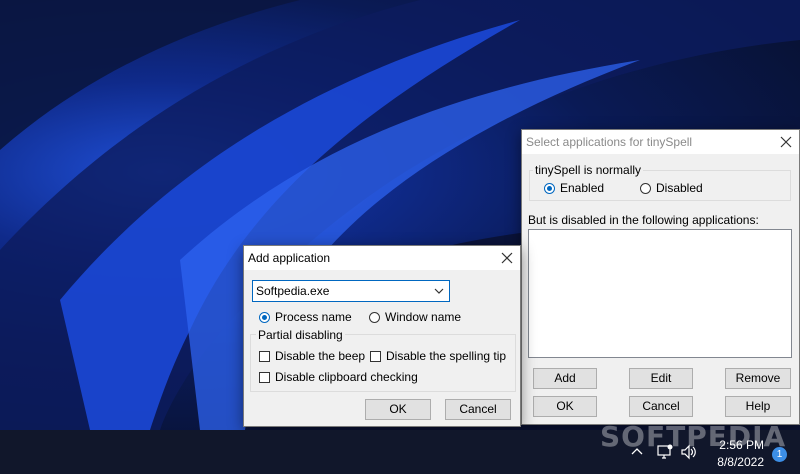  What do you see at coordinates (582, 188) in the screenshot?
I see `enabled-label: Enabled` at bounding box center [582, 188].